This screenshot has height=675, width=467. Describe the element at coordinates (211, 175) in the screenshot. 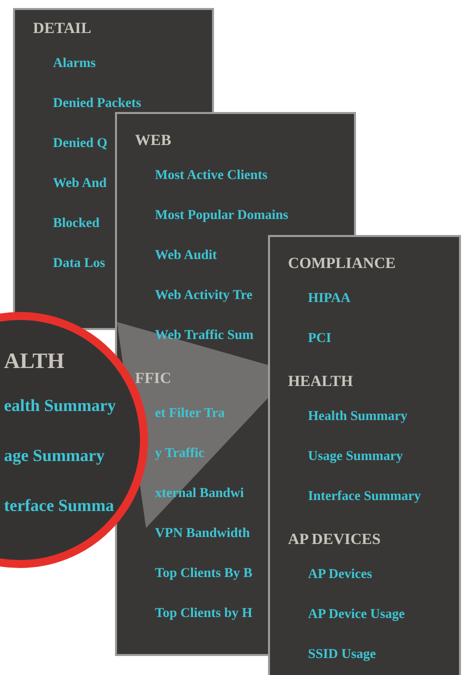

I see `menu-link: Most Active Clients` at that location.